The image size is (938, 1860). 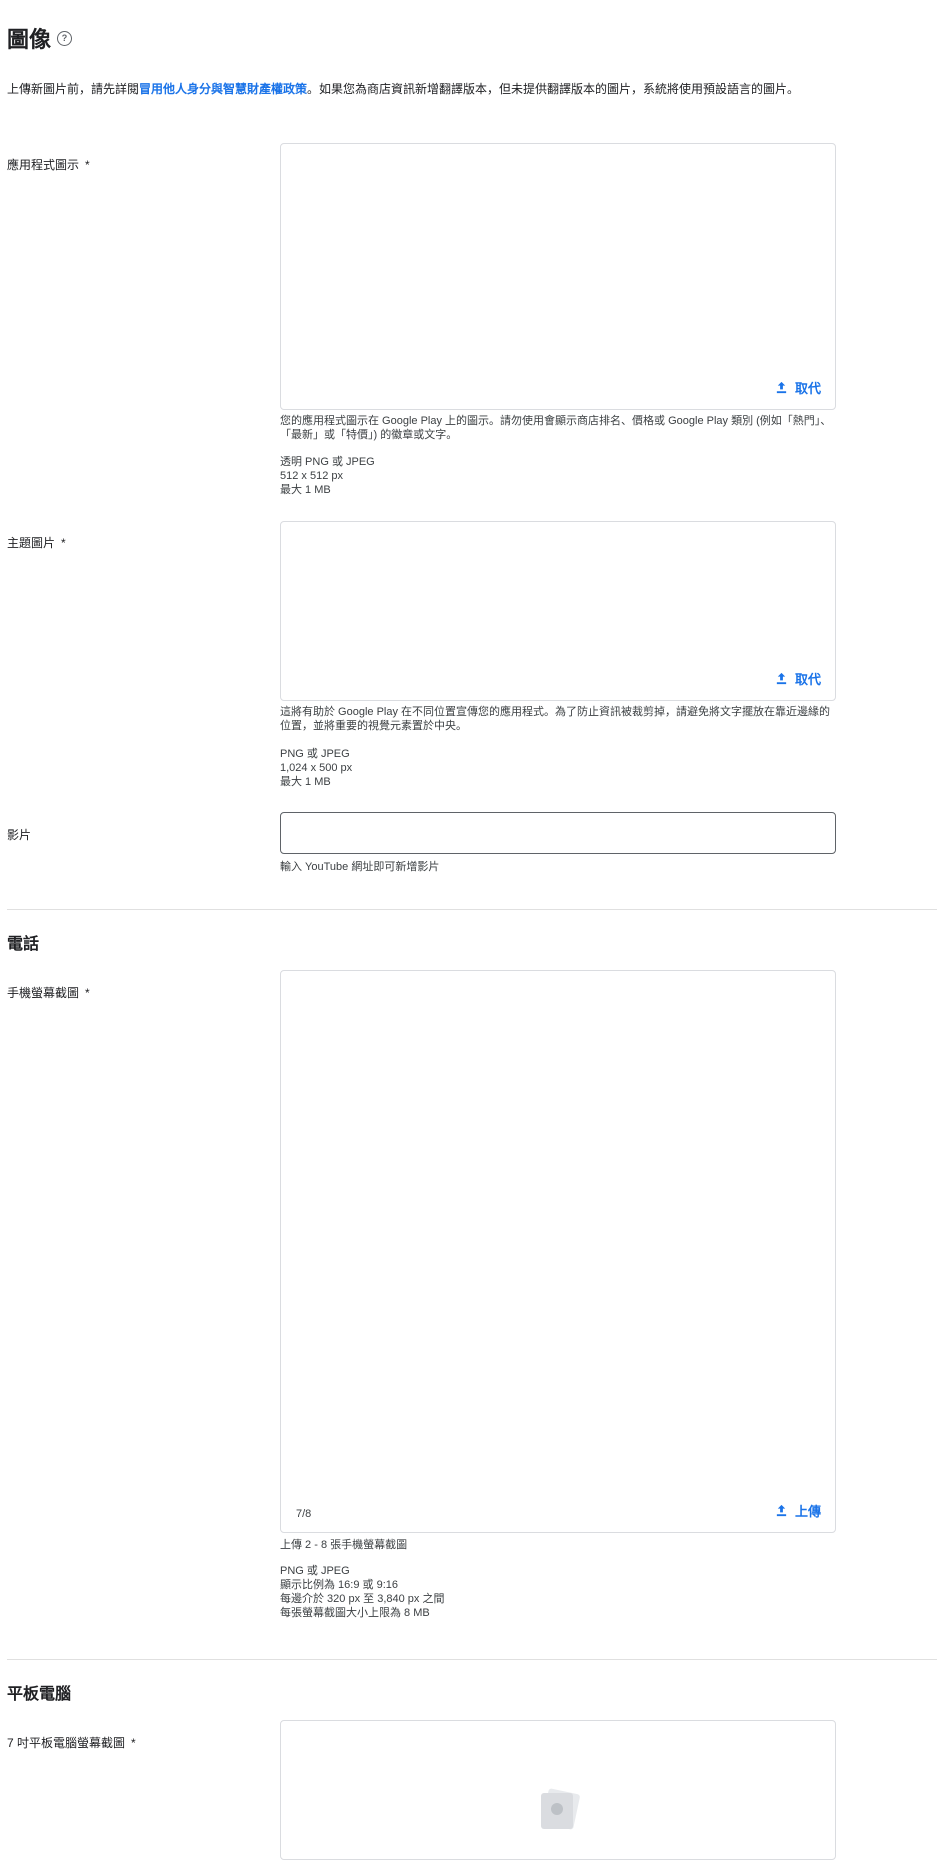 What do you see at coordinates (339, 1585) in the screenshot?
I see `spec-ratio: 顯示比例為 16:9 或 9:16` at bounding box center [339, 1585].